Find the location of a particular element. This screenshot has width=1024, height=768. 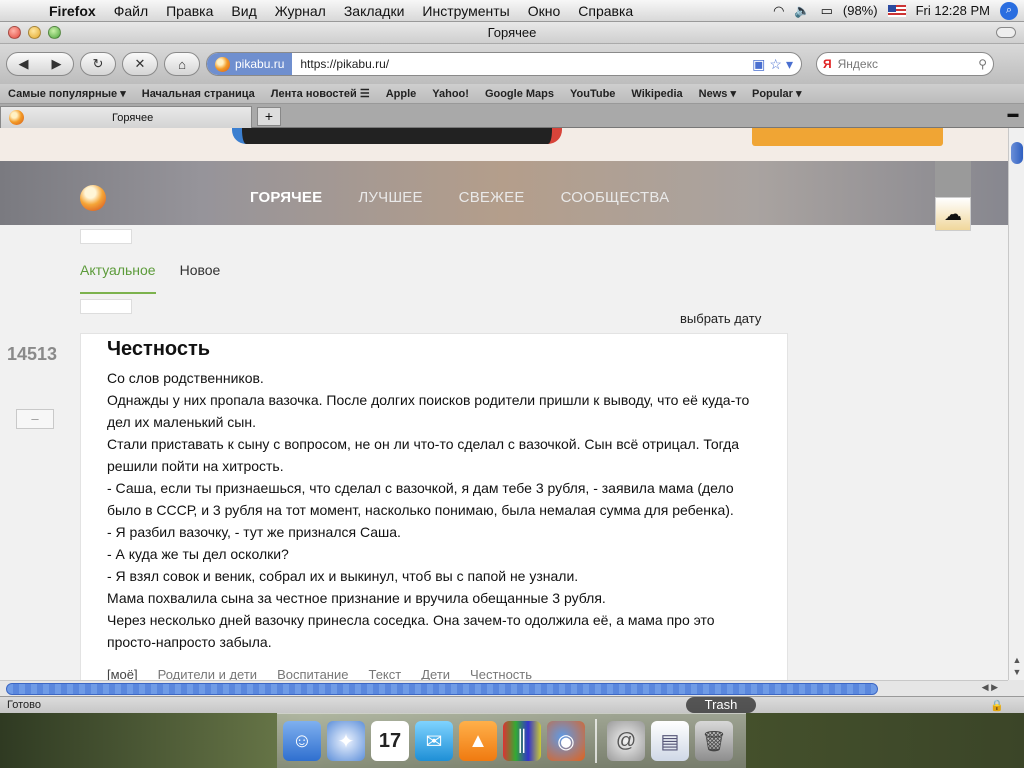

documents-stack-icon: ▤ is located at coordinates (670, 741).